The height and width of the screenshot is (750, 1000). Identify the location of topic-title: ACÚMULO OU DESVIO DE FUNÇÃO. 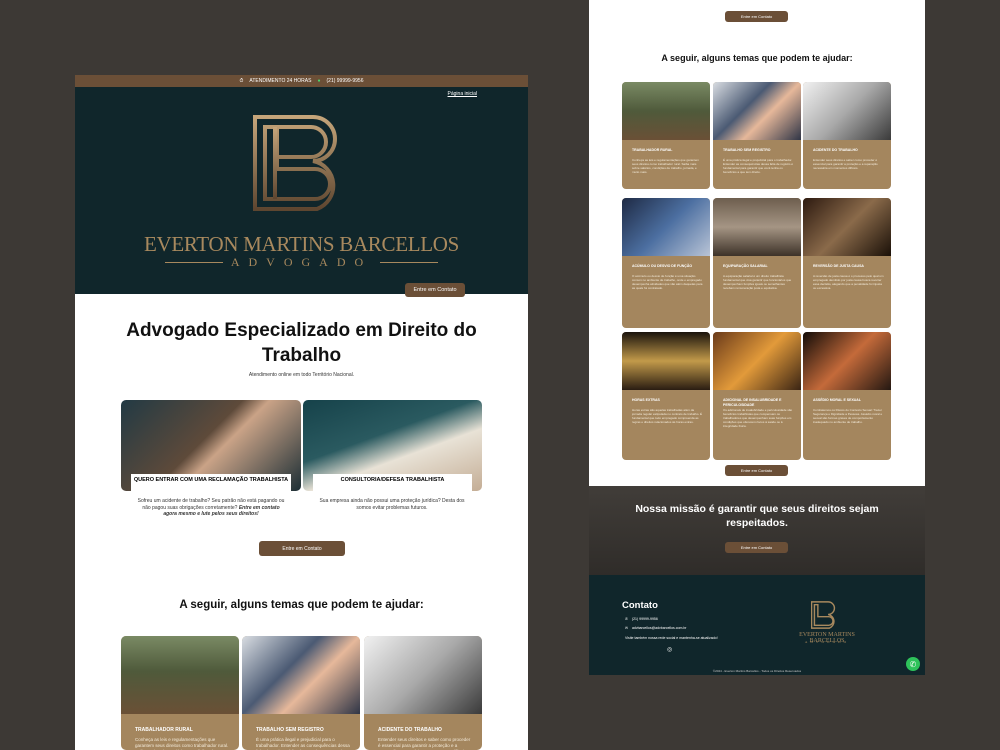
(662, 266).